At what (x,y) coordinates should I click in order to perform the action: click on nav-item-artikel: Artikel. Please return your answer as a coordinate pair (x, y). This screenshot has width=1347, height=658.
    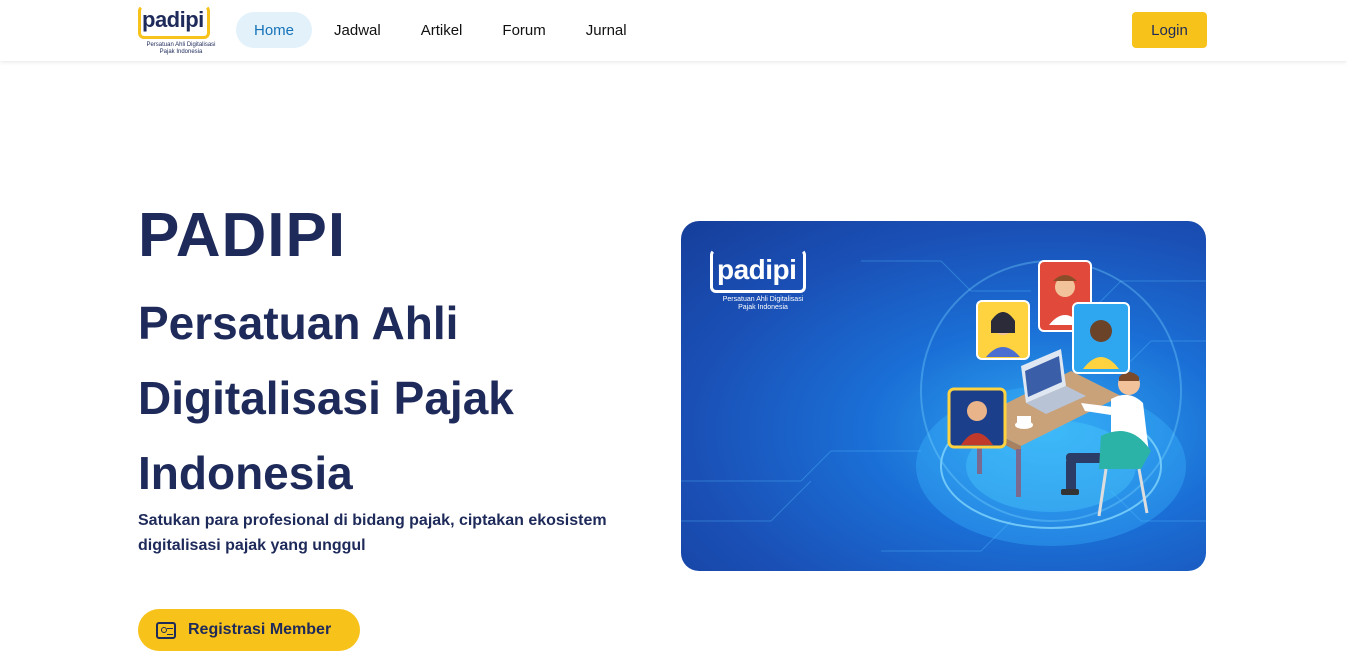
    Looking at the image, I should click on (442, 30).